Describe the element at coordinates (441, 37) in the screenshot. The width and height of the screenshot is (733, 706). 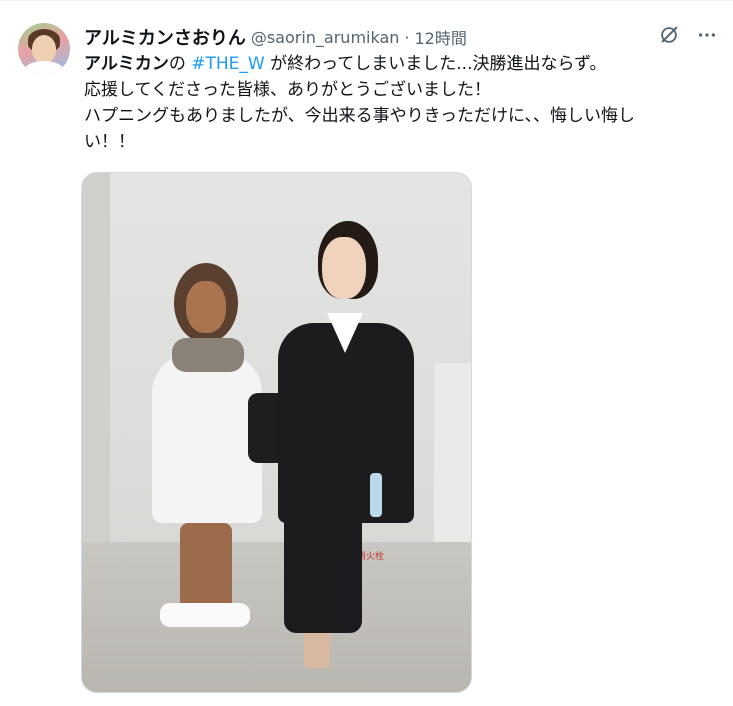
I see `tweet-timestamp: 12時間` at that location.